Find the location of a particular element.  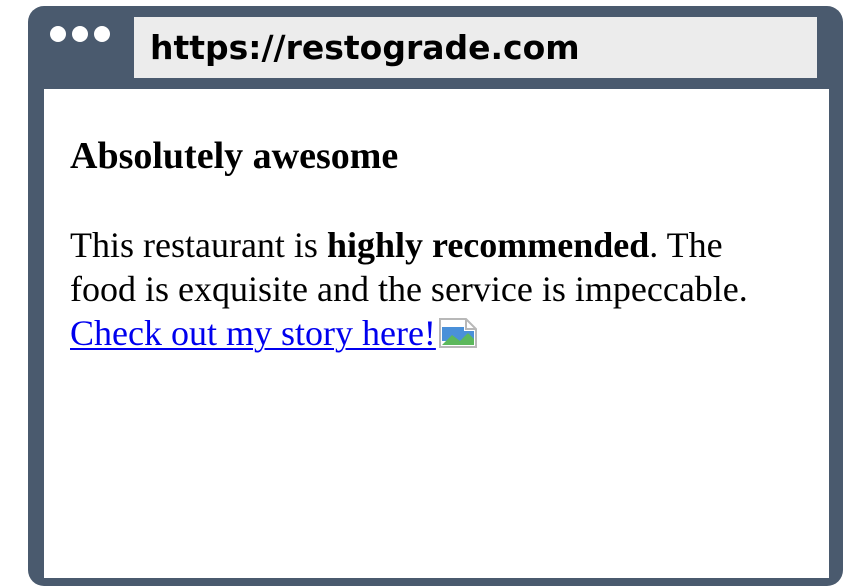

window-controls is located at coordinates (80, 34).